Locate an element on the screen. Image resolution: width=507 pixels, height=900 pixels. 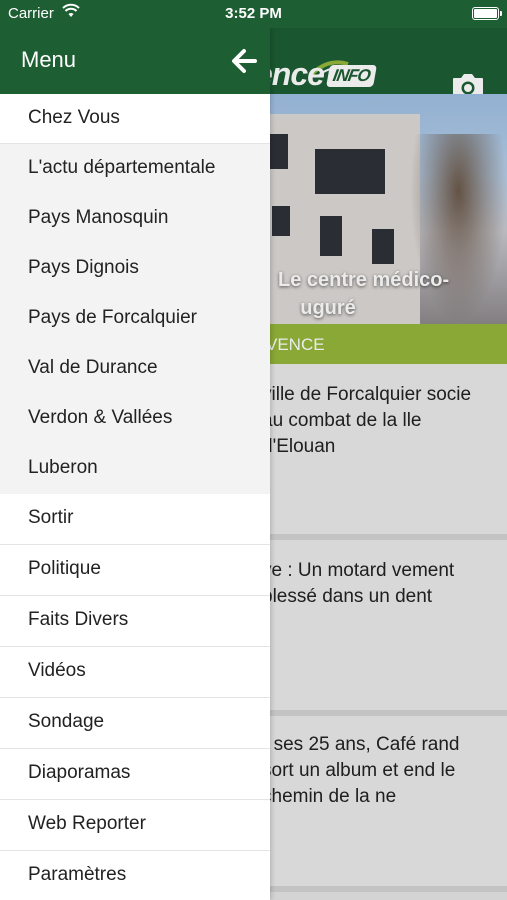
menu-item-luberon: Luberon is located at coordinates (135, 469).